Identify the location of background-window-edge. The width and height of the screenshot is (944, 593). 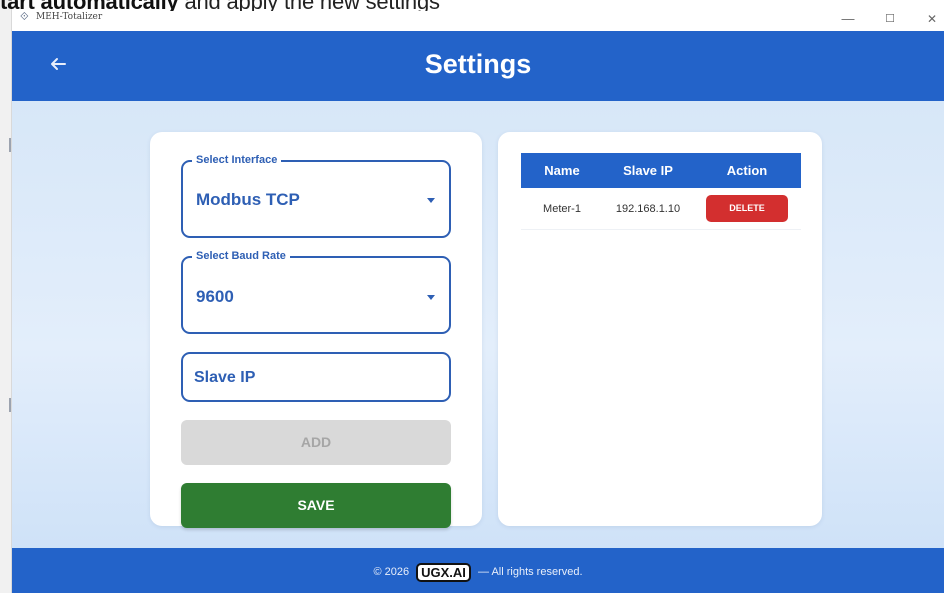
(6, 296).